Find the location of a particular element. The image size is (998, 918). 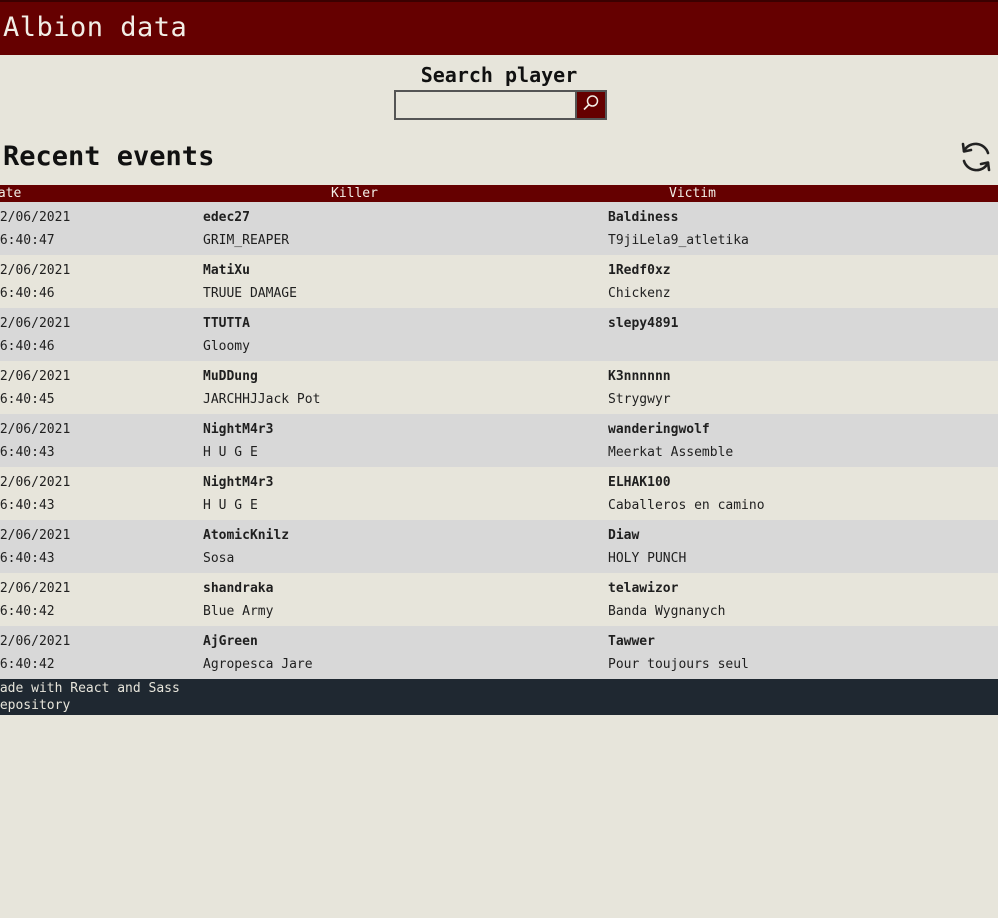

search-box is located at coordinates (500, 105).